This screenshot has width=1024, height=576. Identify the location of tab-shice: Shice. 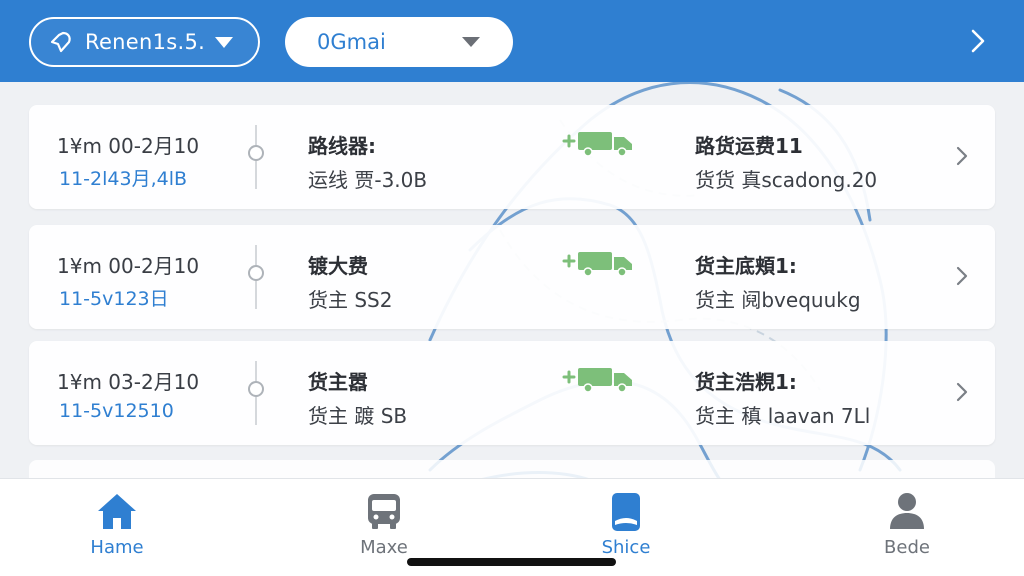
(626, 524).